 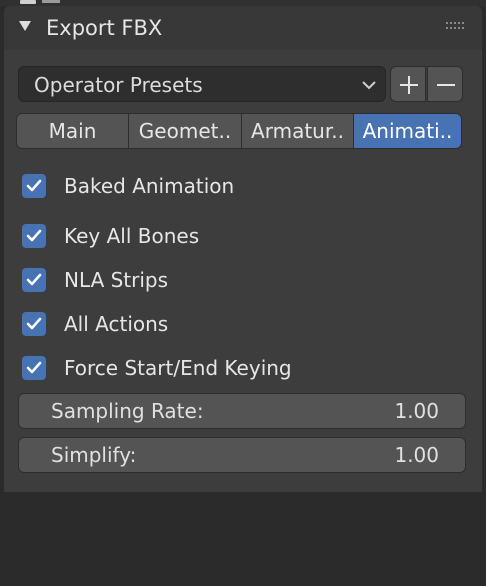 I want to click on nla-strips-label: NLA Strips, so click(x=116, y=280).